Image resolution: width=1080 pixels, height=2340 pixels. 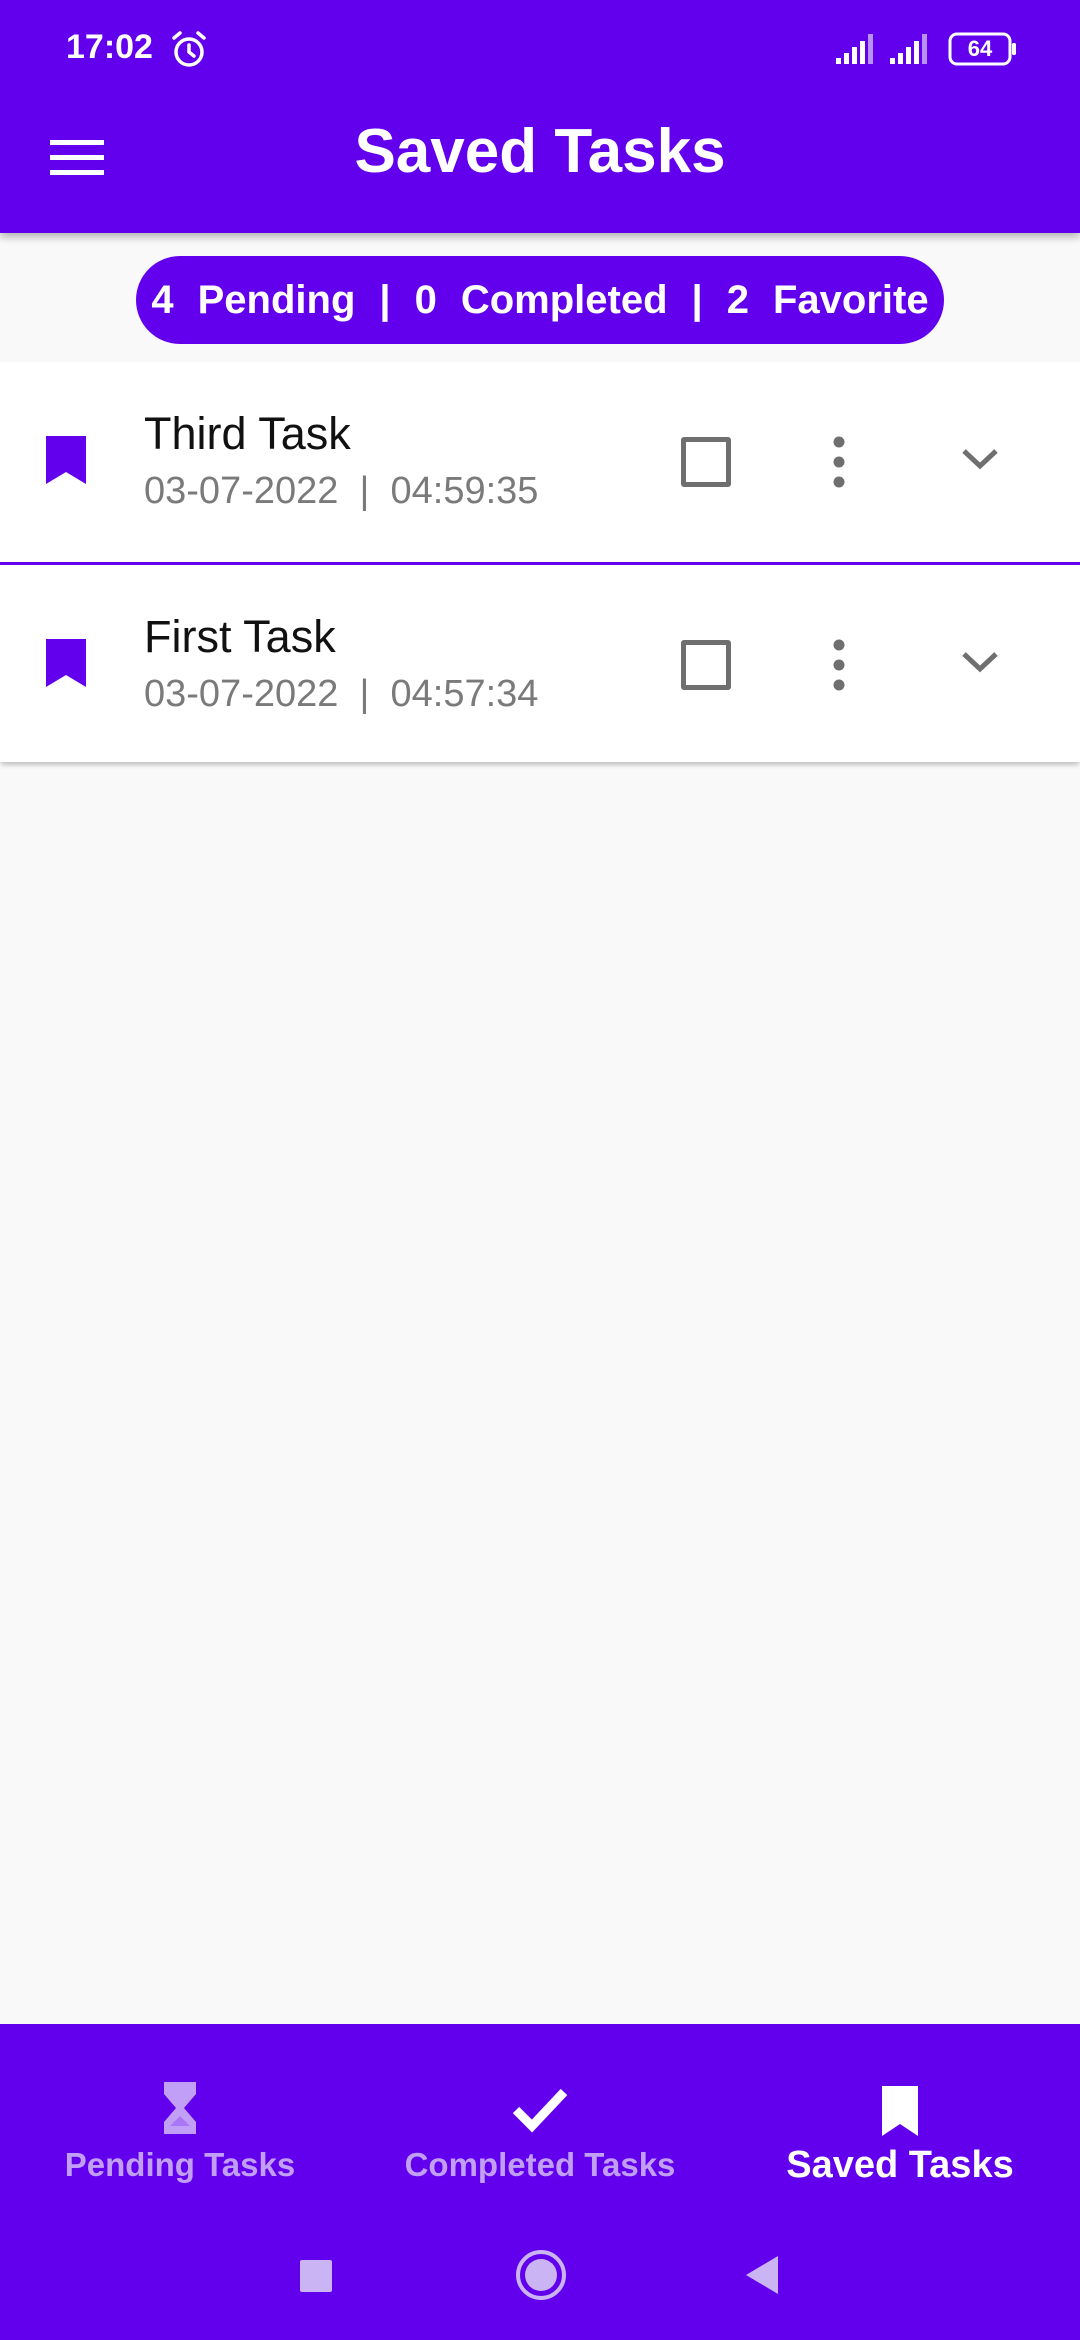 What do you see at coordinates (162, 299) in the screenshot?
I see `pending-count: 4` at bounding box center [162, 299].